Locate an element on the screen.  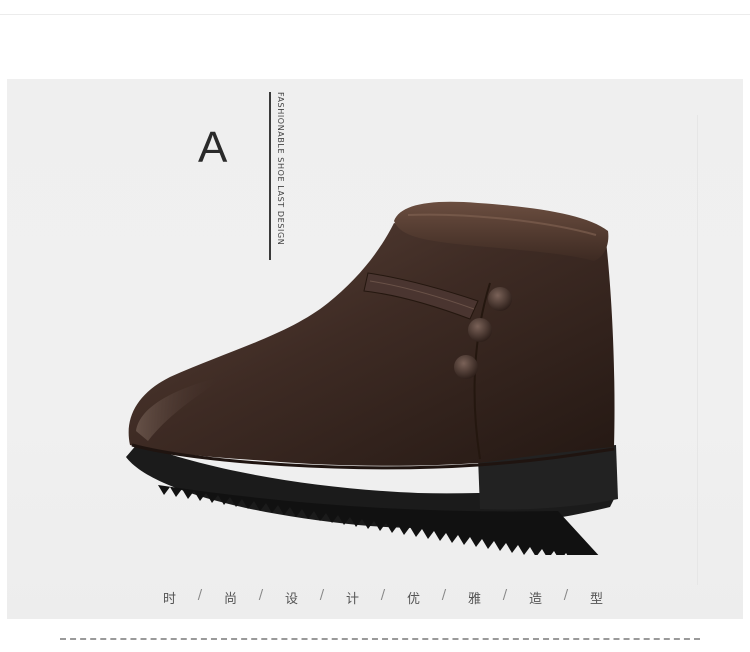
slogan-char: 雅 is located at coordinates (474, 599).